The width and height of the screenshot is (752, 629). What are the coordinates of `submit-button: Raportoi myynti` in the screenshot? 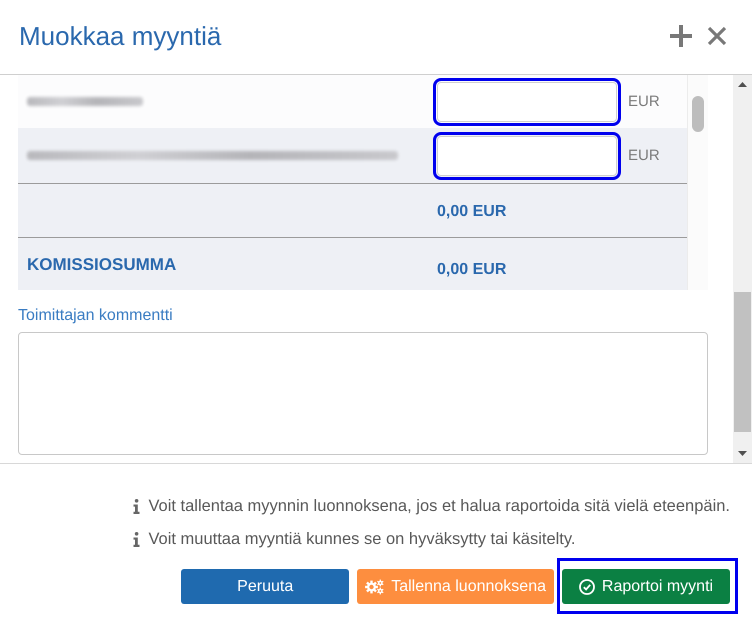 It's located at (646, 586).